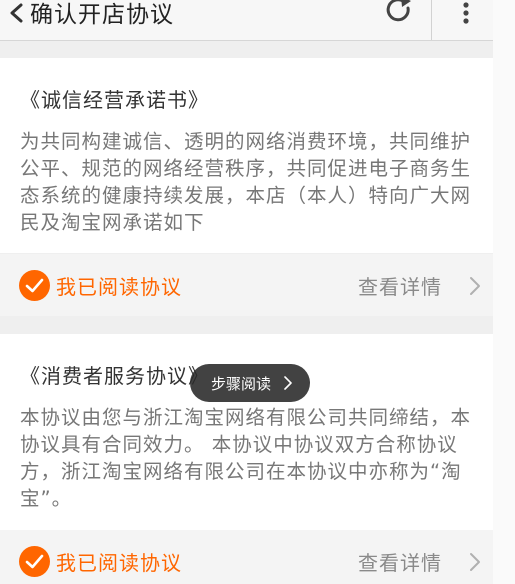  I want to click on refresh-icon, so click(399, 13).